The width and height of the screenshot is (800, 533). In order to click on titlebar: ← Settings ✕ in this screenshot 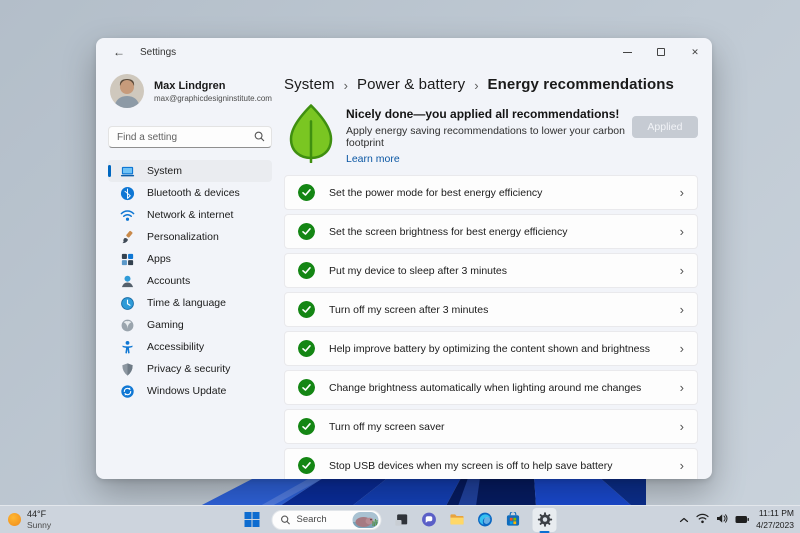, I will do `click(404, 52)`.